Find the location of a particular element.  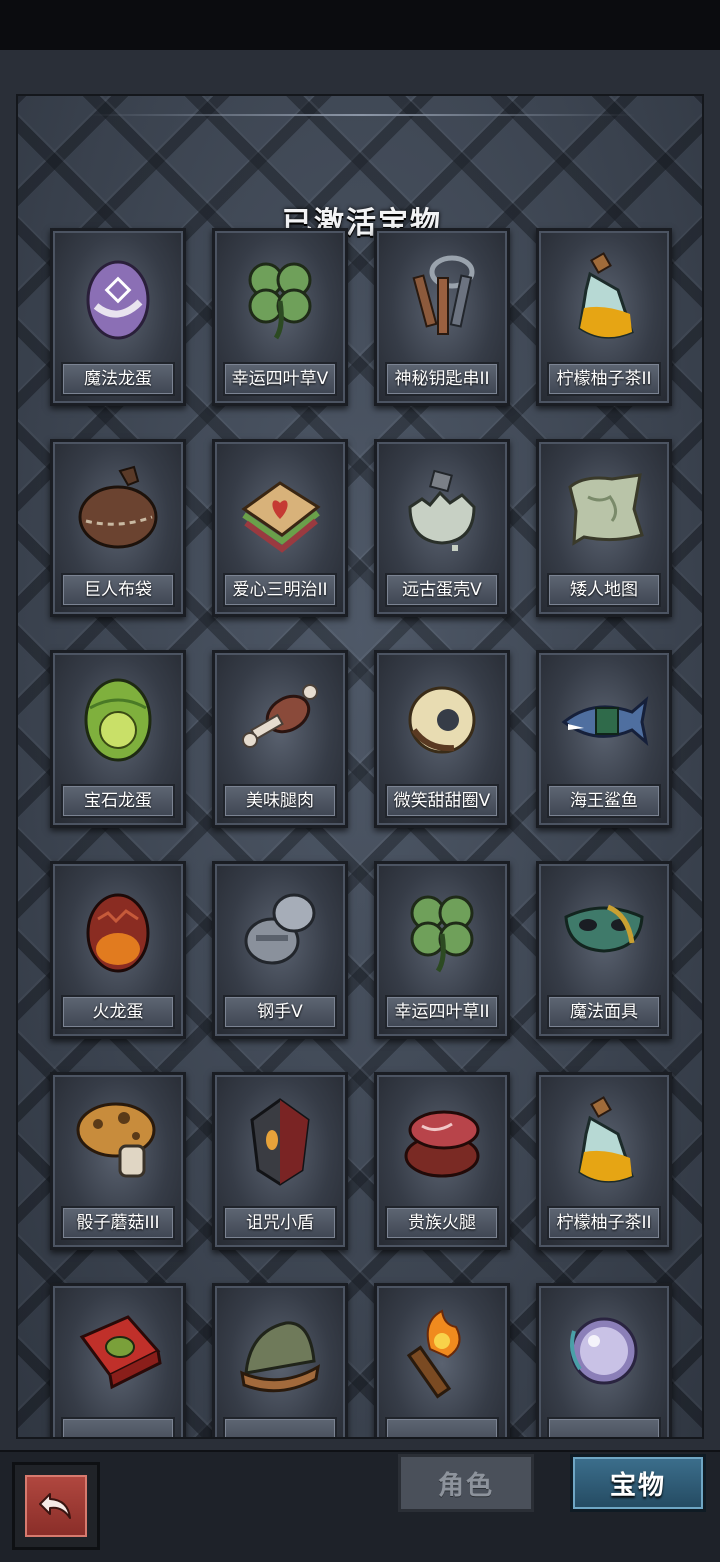

treasure-label: 幸运四叶草V is located at coordinates (280, 379).